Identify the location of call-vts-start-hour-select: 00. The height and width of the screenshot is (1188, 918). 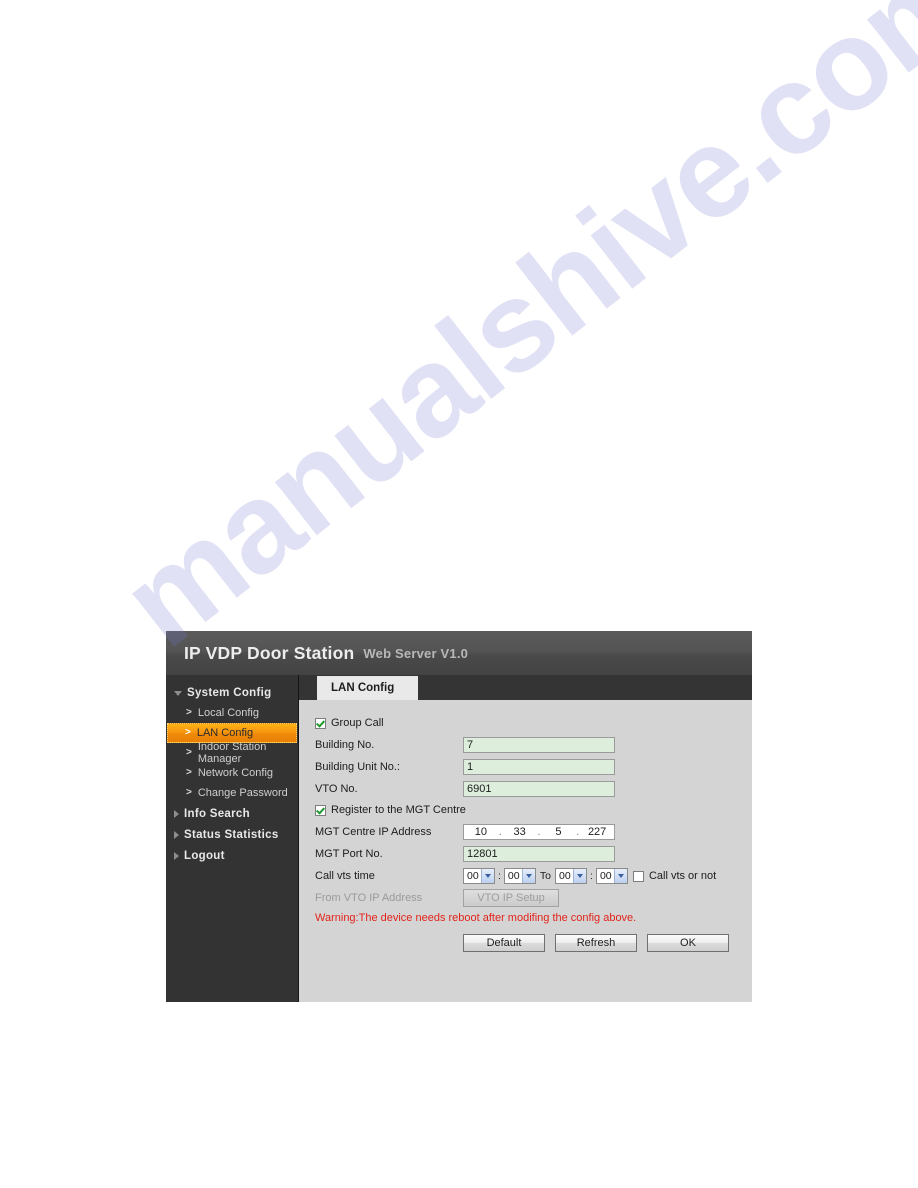
(479, 876).